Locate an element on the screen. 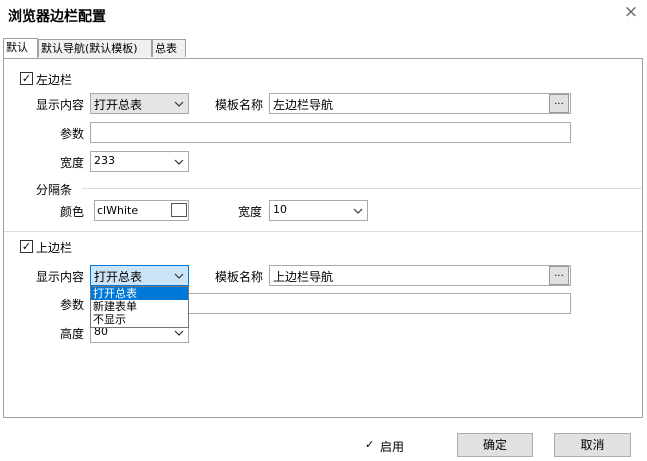 This screenshot has height=461, width=647. section-divider is located at coordinates (323, 231).